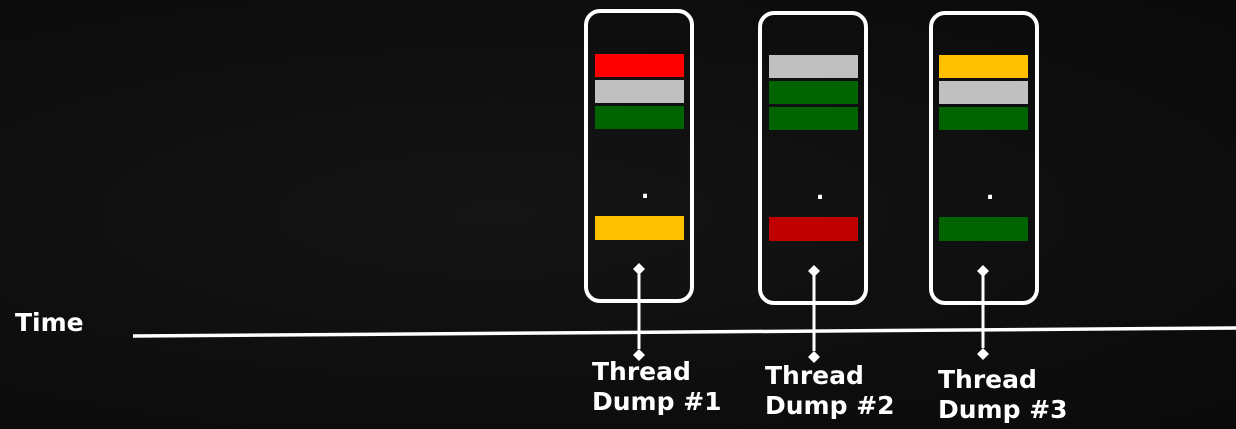 The width and height of the screenshot is (1236, 429). Describe the element at coordinates (1003, 409) in the screenshot. I see `dump-label-3-line2: Dump #3` at that location.